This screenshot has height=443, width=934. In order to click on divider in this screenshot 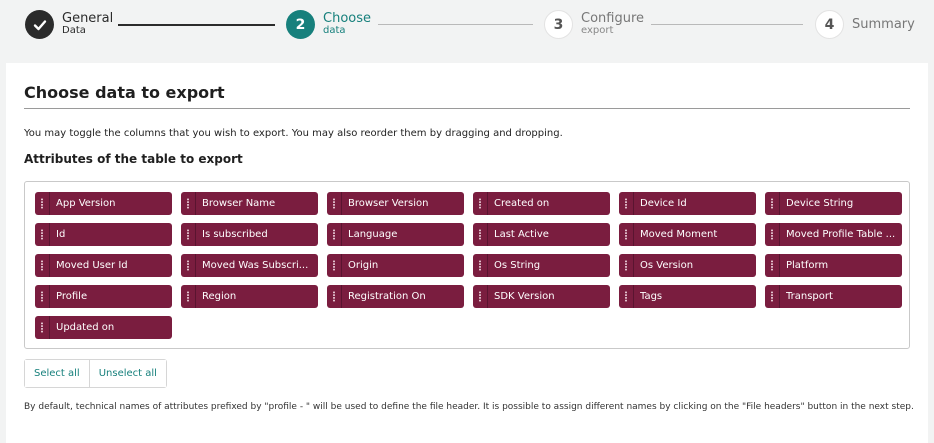, I will do `click(467, 108)`.